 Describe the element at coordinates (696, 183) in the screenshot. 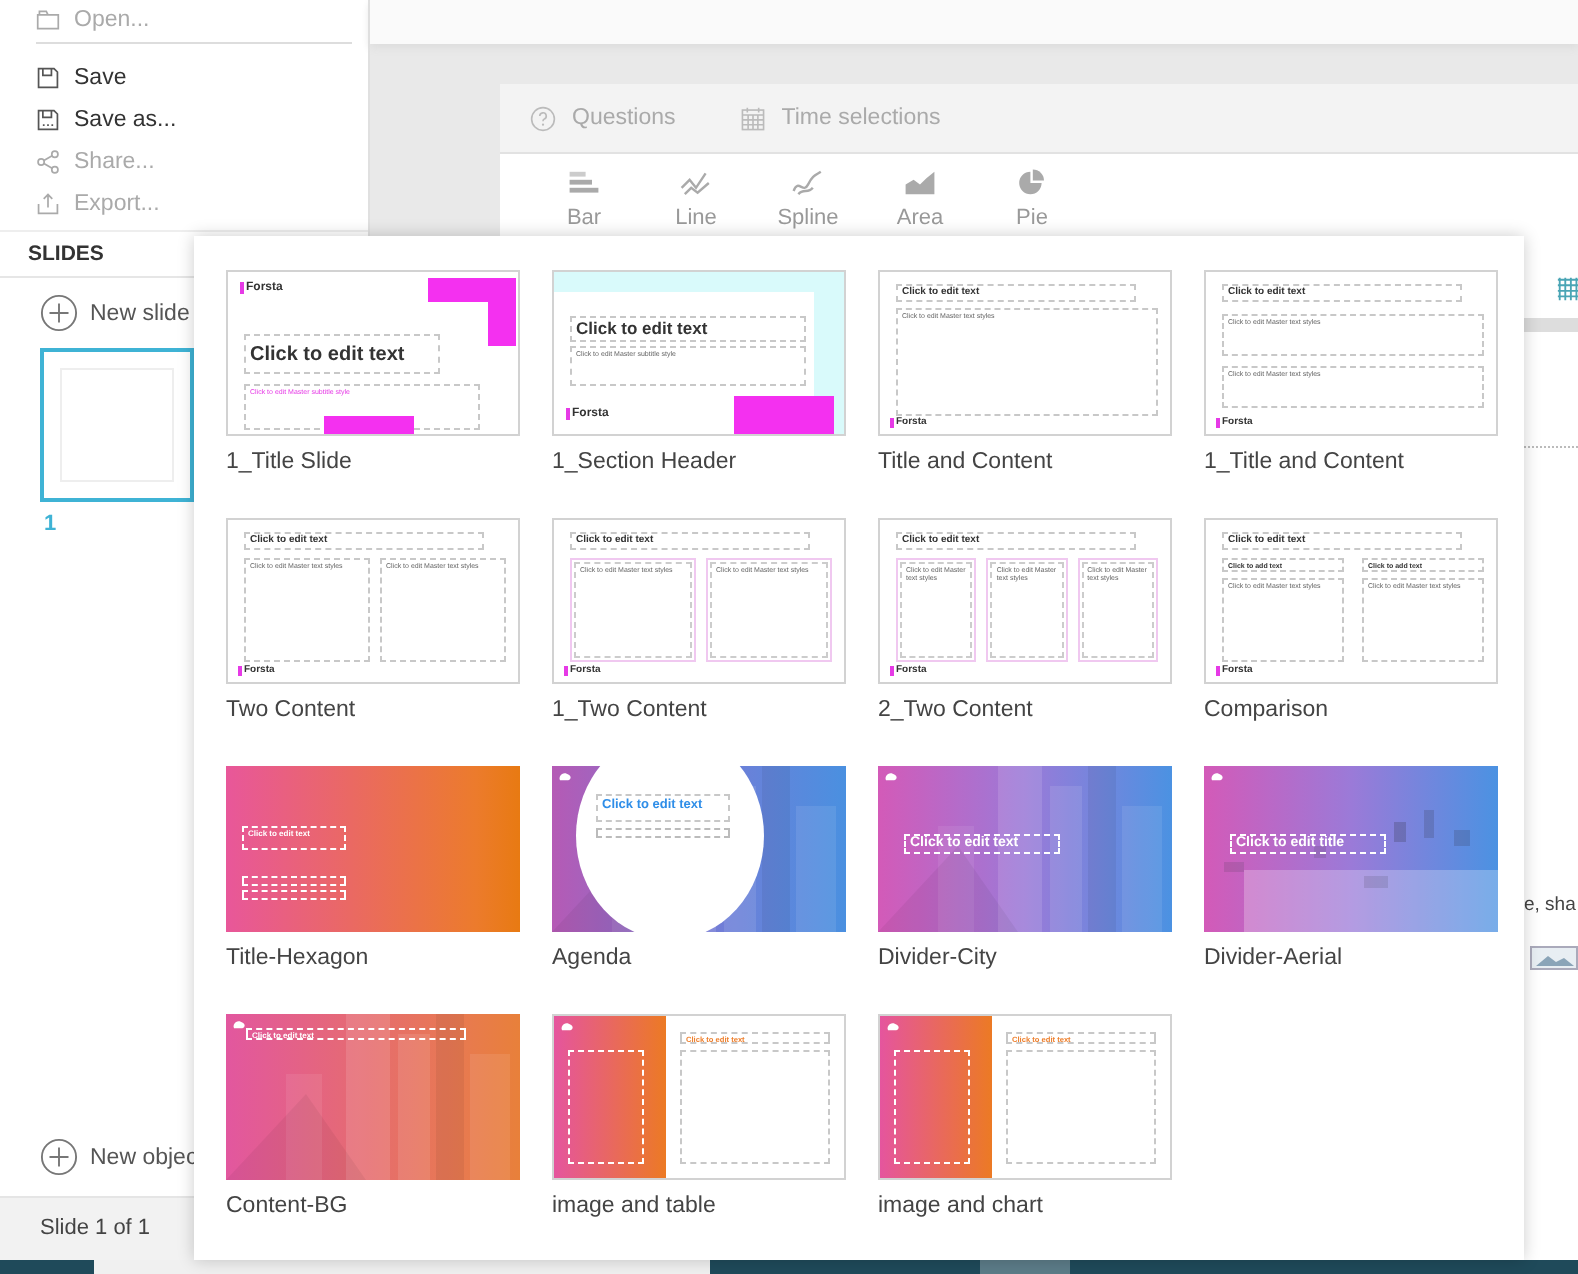

I see `line-chart-icon` at that location.